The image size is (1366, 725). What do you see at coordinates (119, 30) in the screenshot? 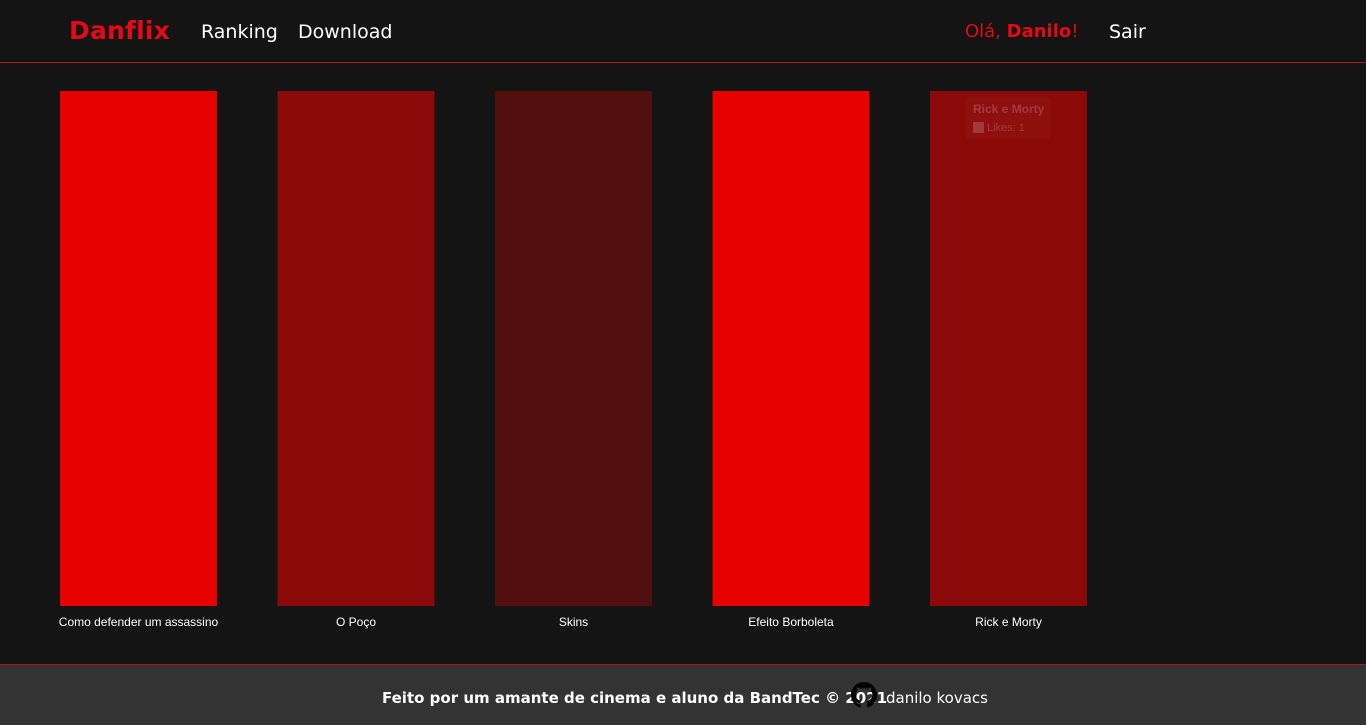
I see `brand-logo: Danflix` at bounding box center [119, 30].